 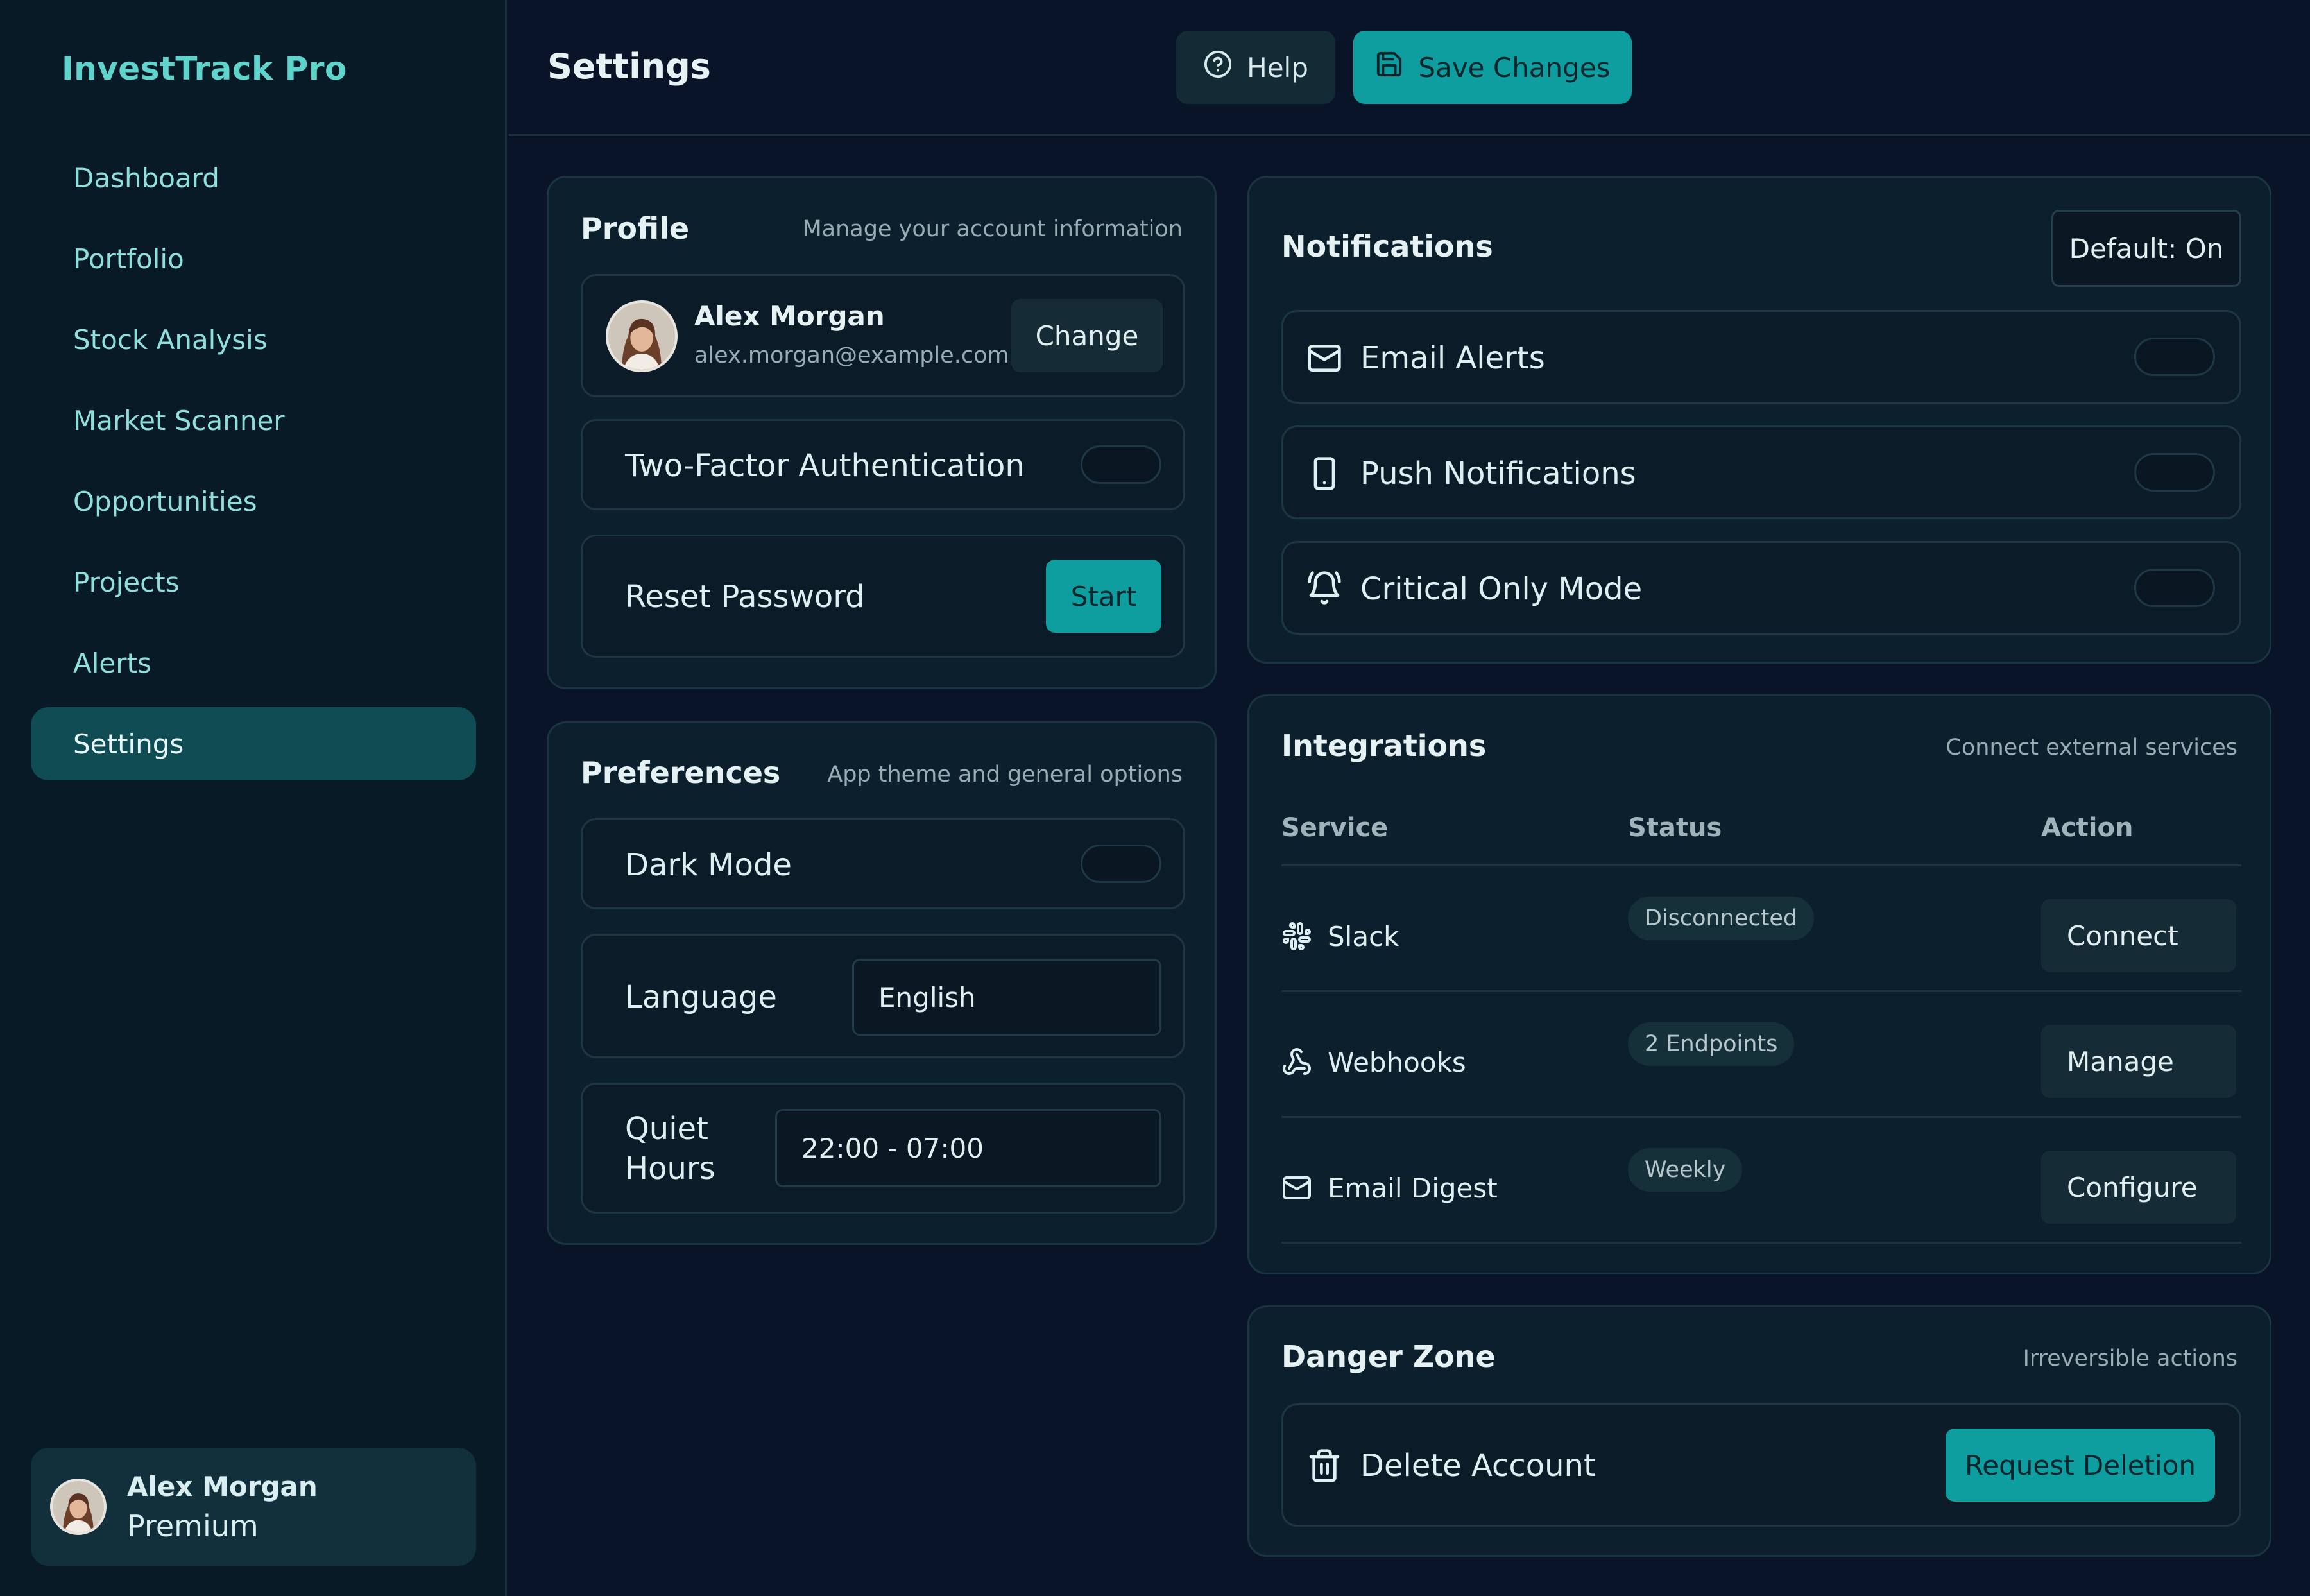 What do you see at coordinates (254, 339) in the screenshot?
I see `sidebar-item-stock-analysis: Stock Analysis` at bounding box center [254, 339].